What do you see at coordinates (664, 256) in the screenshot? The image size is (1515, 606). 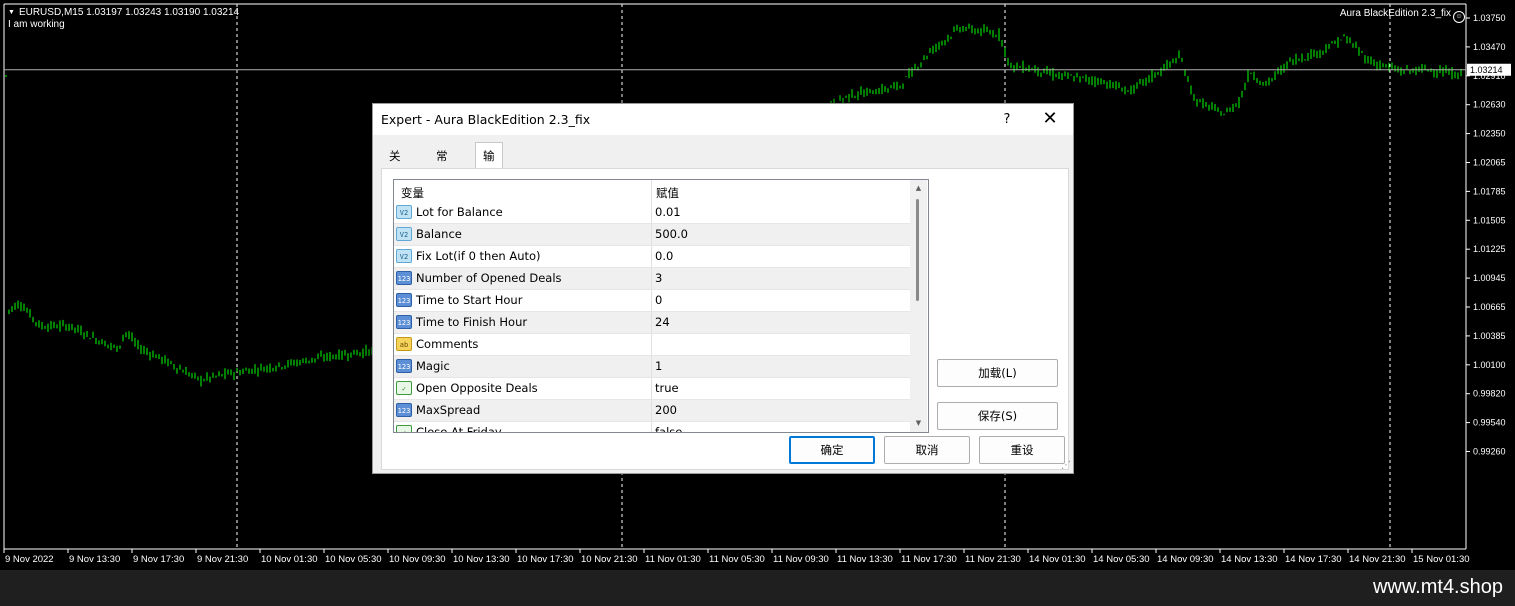 I see `parameter-value: 0.0` at bounding box center [664, 256].